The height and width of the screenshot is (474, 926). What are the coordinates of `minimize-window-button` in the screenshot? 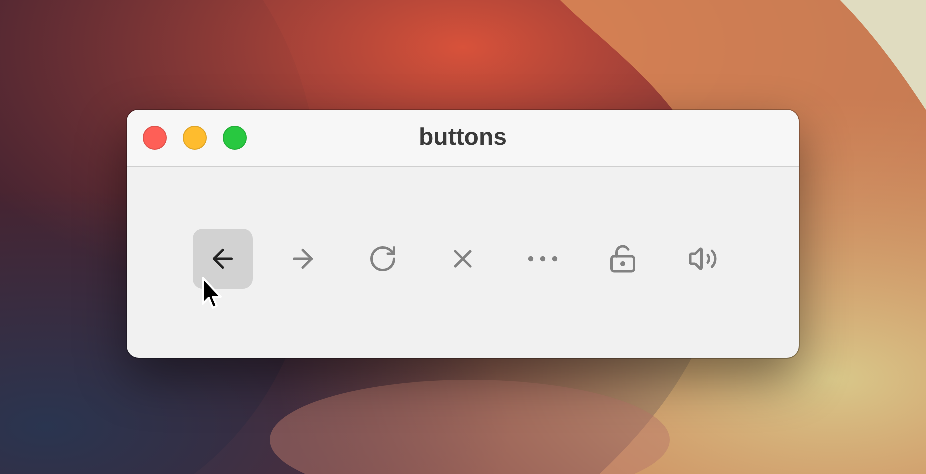 It's located at (195, 138).